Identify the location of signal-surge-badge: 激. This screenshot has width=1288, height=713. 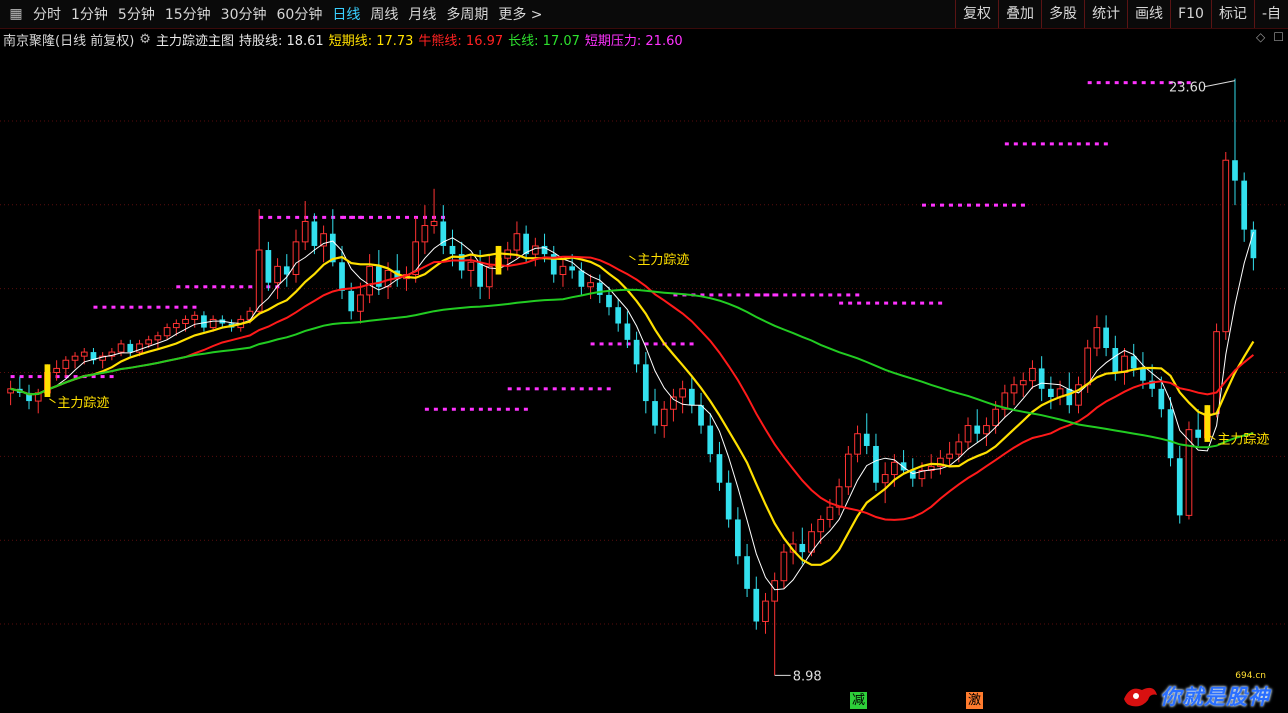
(974, 700).